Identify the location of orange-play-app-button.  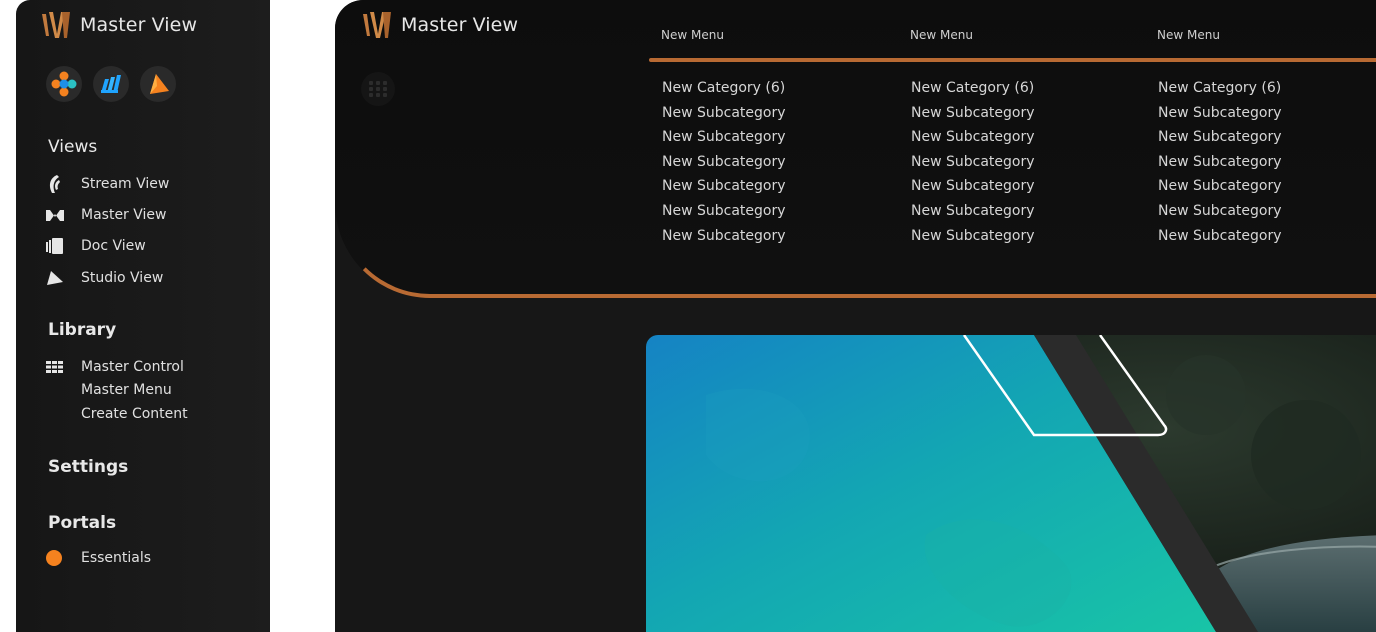
(158, 84).